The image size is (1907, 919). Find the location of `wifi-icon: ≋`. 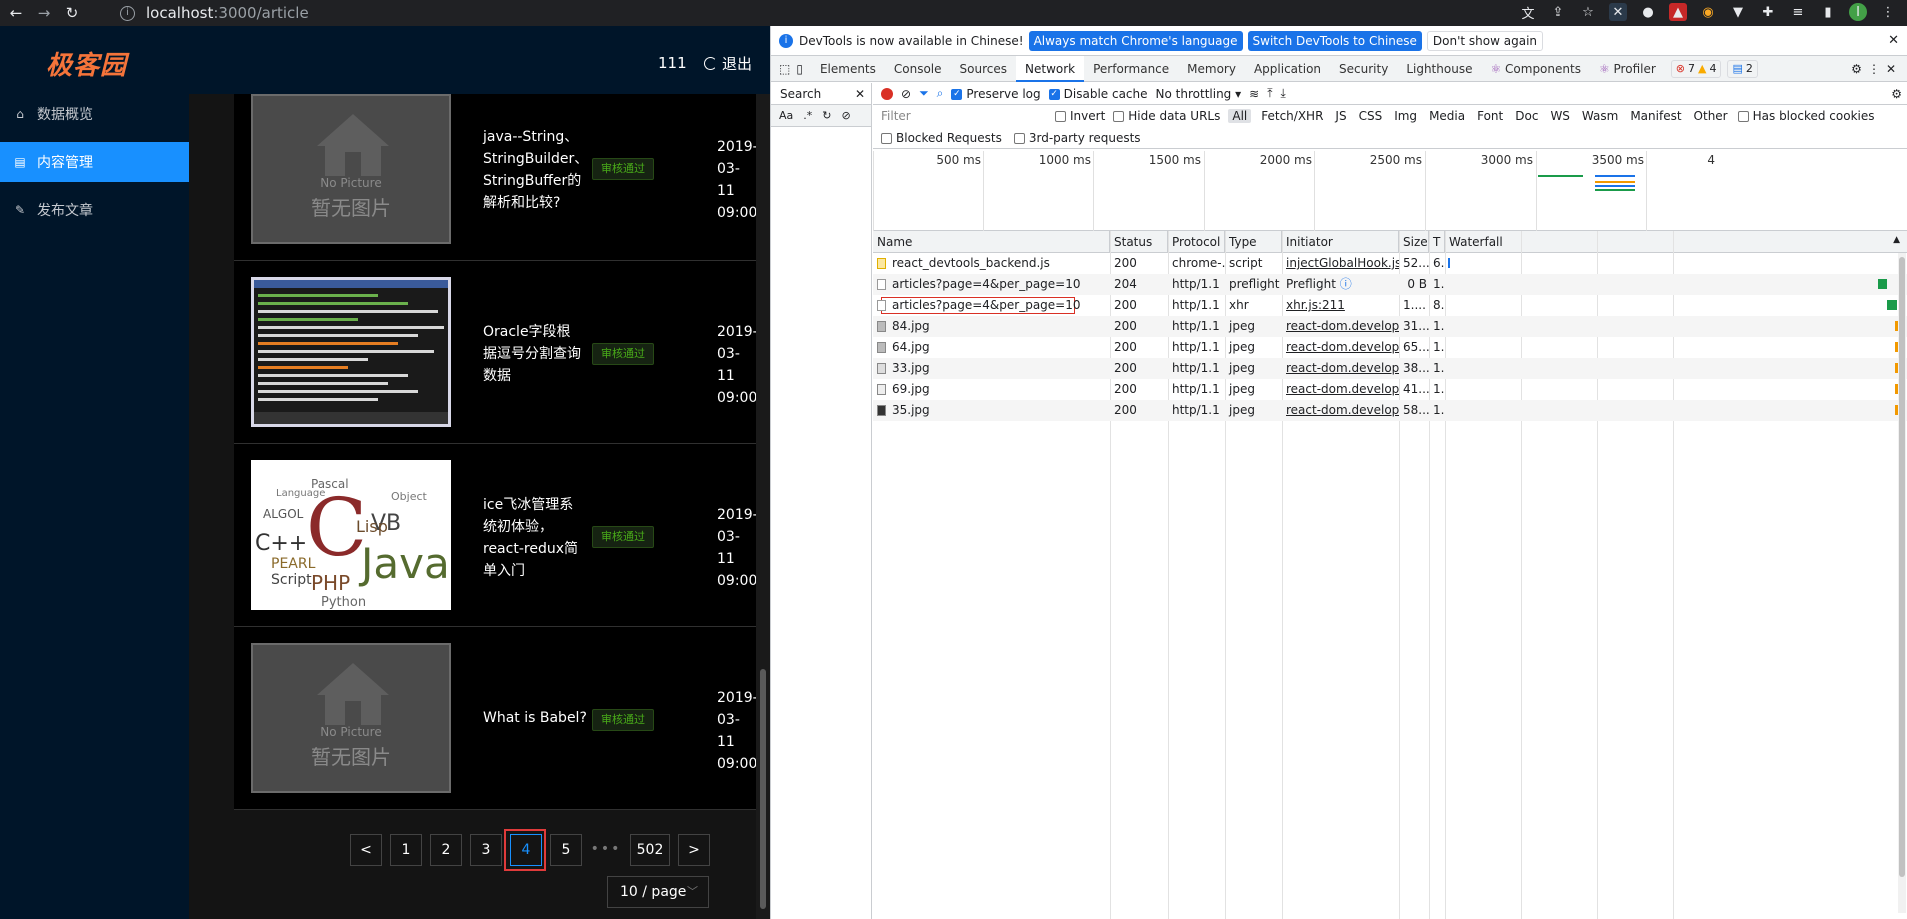

wifi-icon: ≋ is located at coordinates (1254, 94).